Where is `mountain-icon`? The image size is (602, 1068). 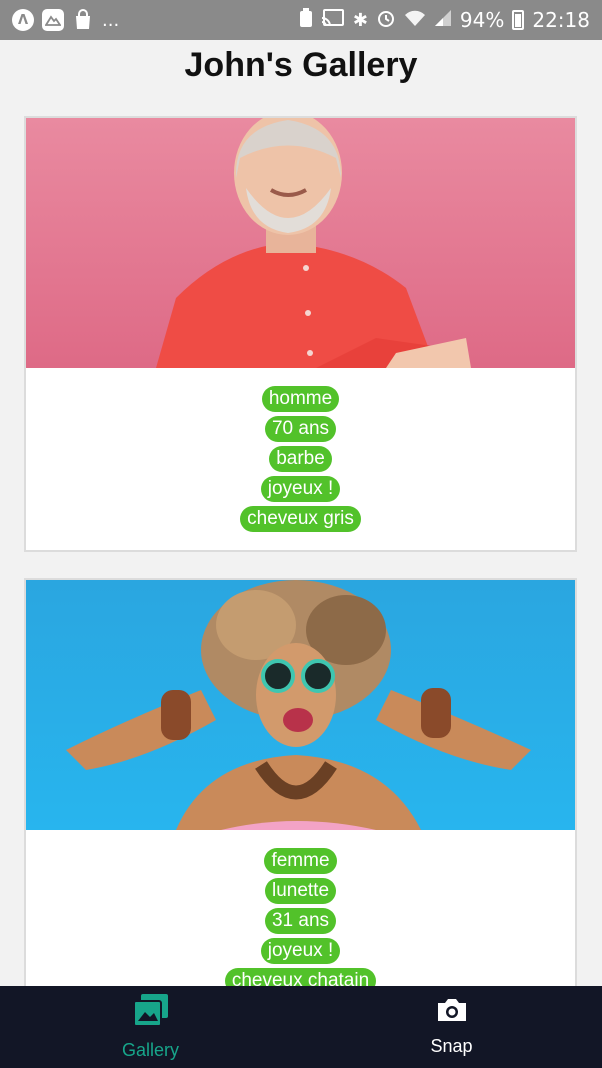
mountain-icon is located at coordinates (53, 20).